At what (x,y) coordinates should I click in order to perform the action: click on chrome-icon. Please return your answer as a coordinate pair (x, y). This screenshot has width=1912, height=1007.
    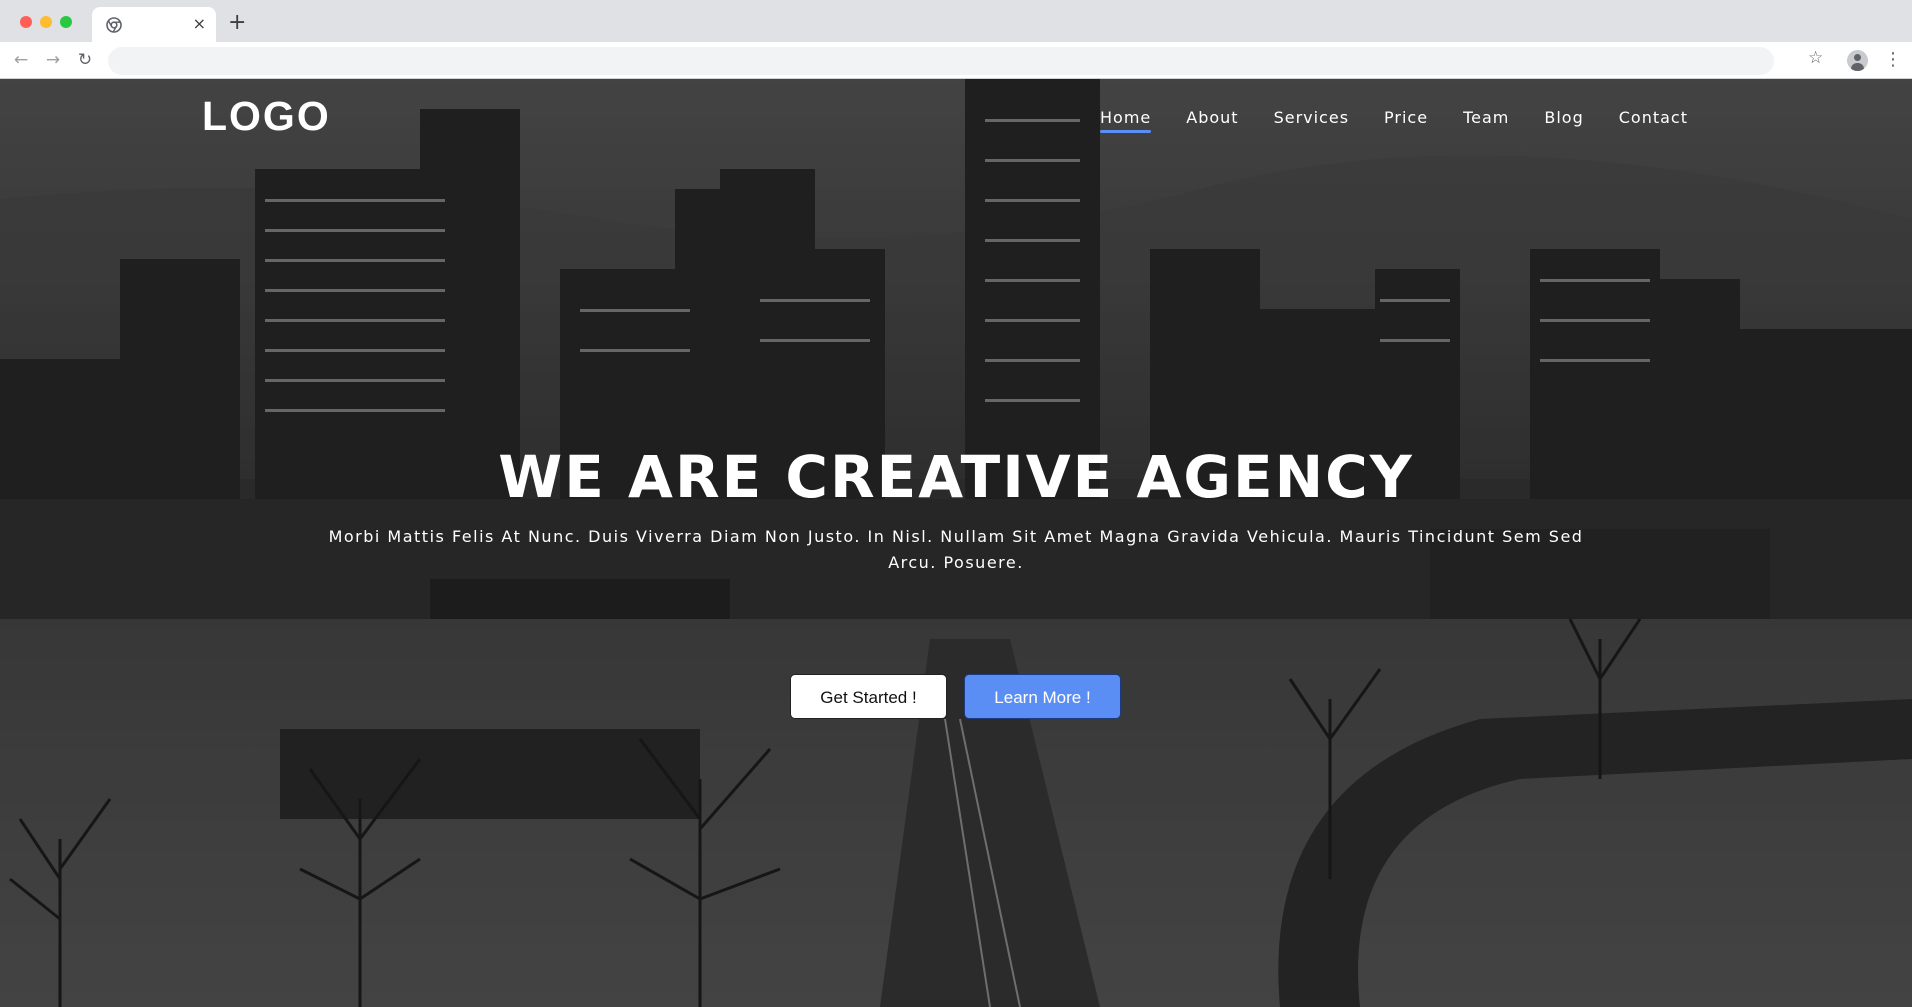
    Looking at the image, I should click on (114, 25).